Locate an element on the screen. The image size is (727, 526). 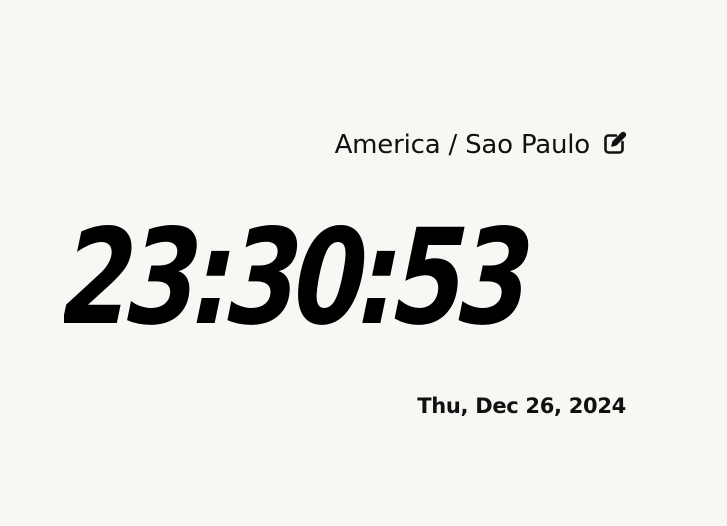
edit-timezone-button is located at coordinates (614, 144).